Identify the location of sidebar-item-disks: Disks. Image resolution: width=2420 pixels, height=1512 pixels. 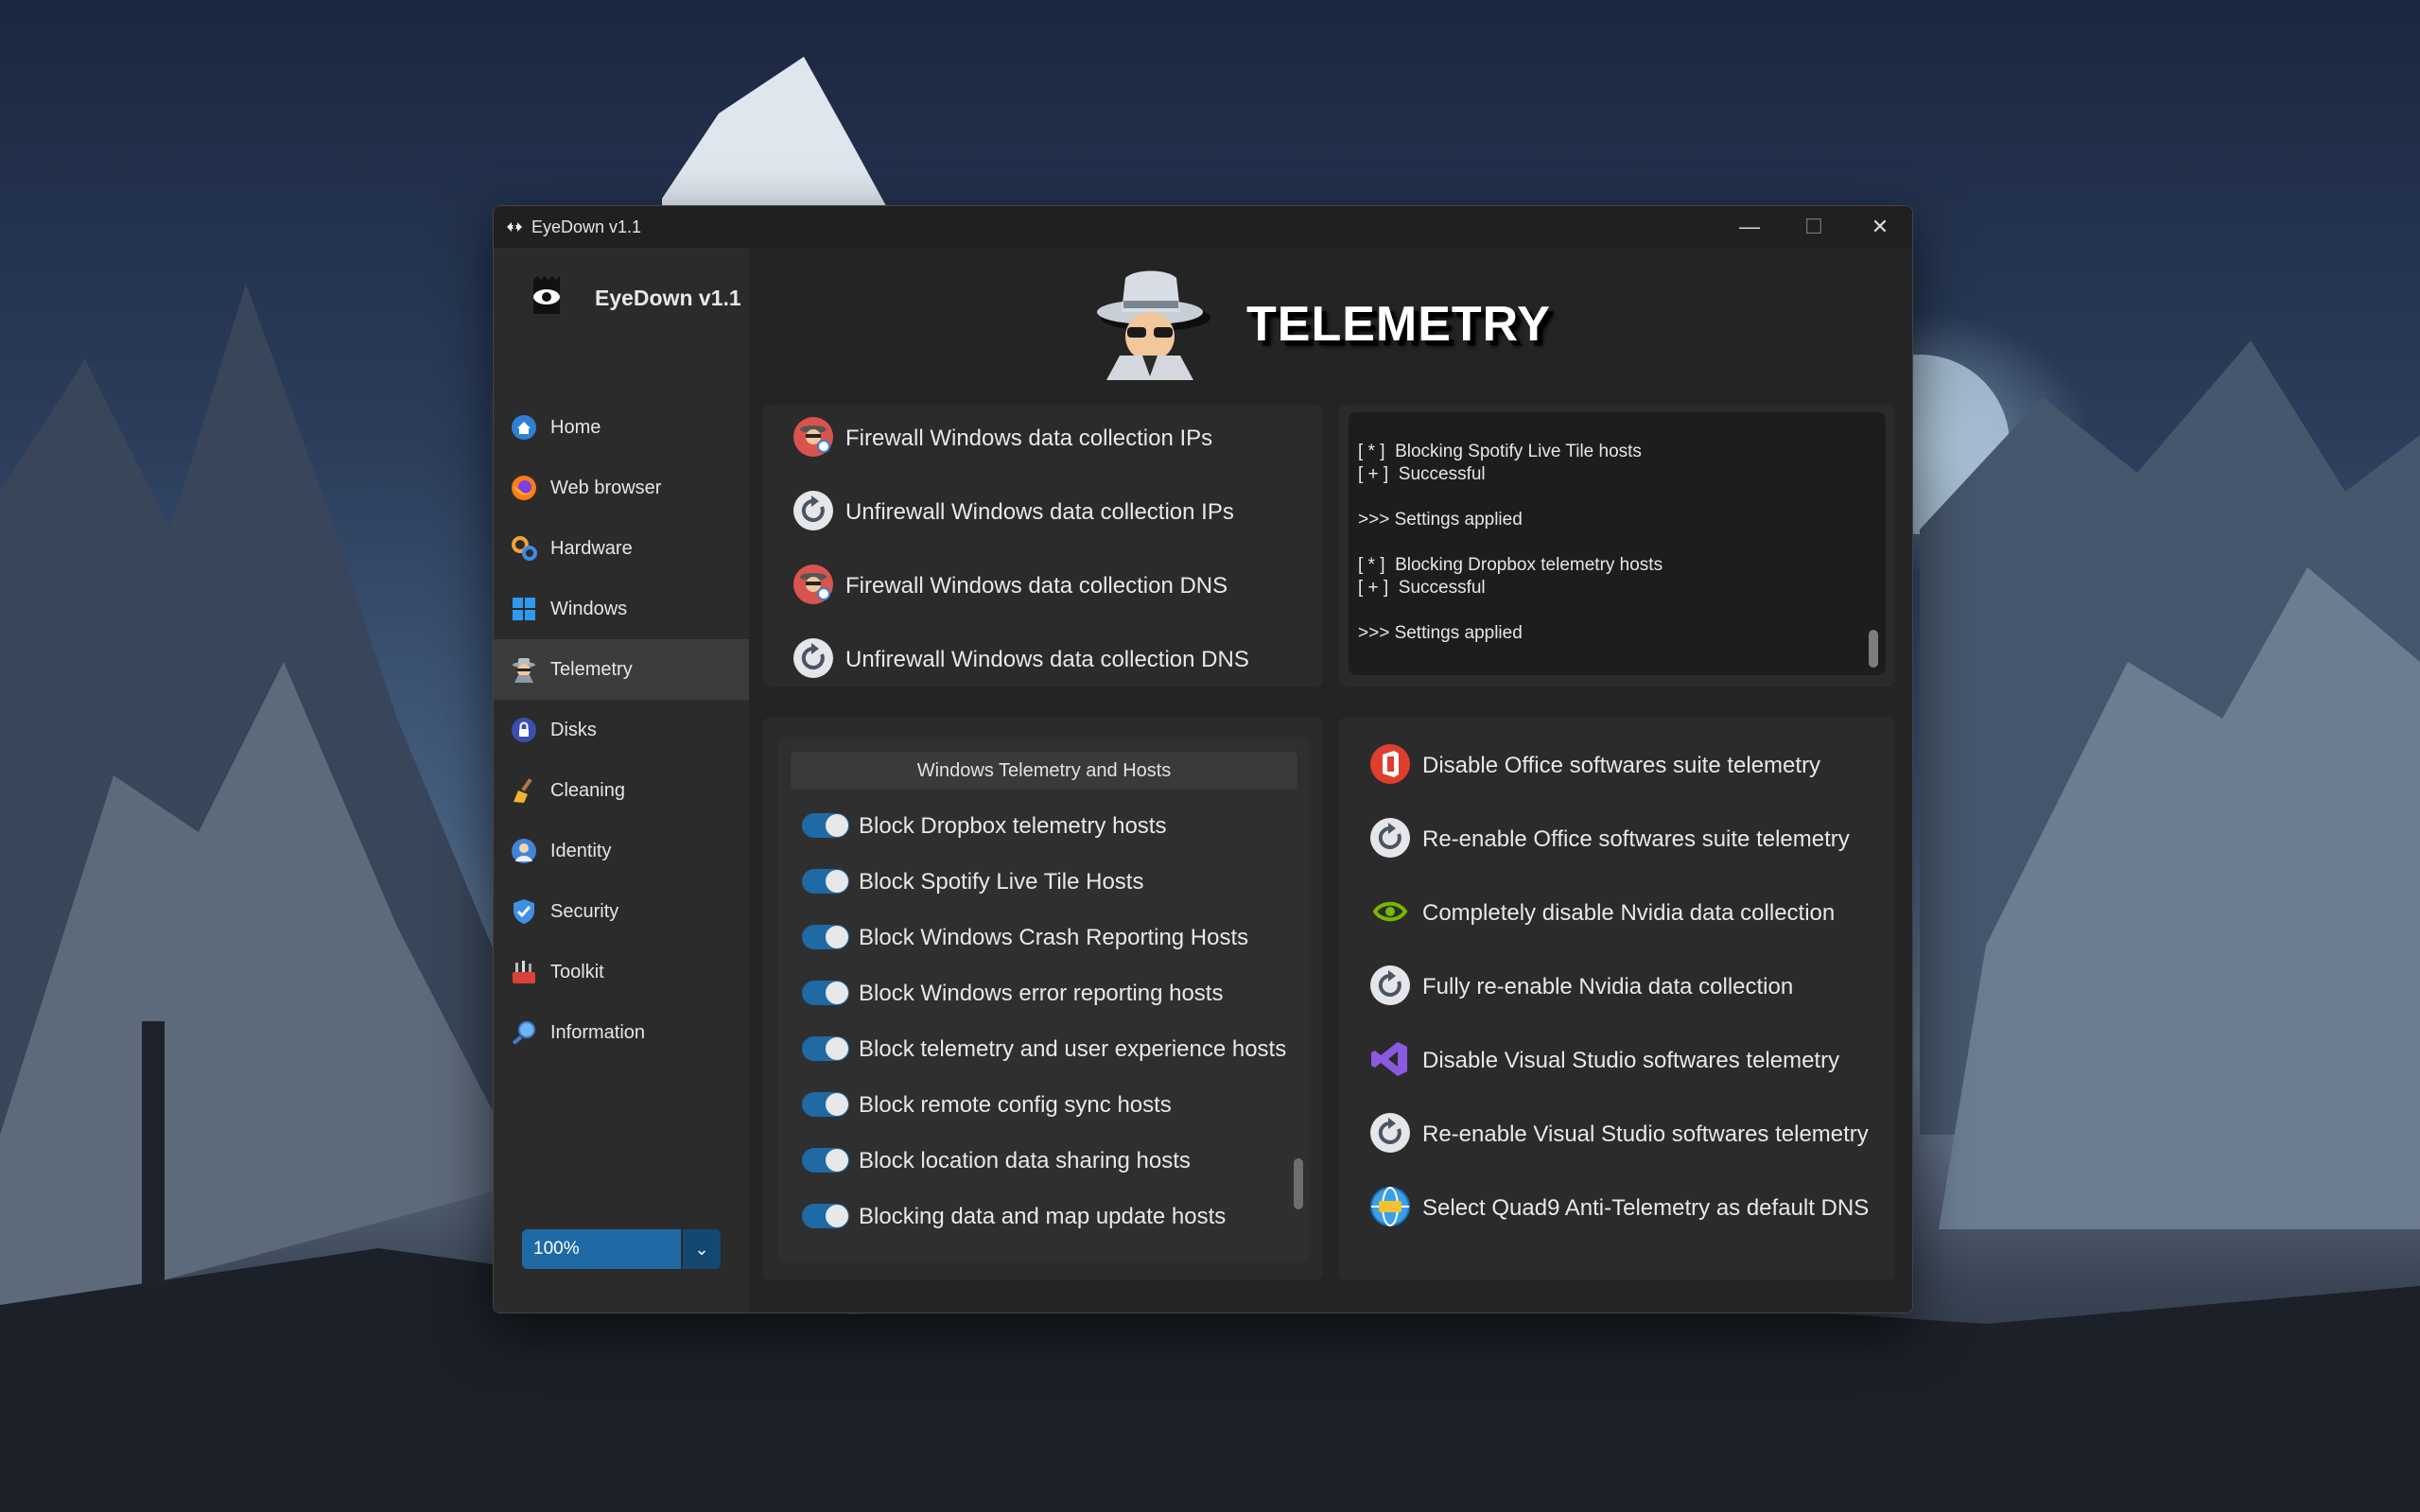
(622, 730).